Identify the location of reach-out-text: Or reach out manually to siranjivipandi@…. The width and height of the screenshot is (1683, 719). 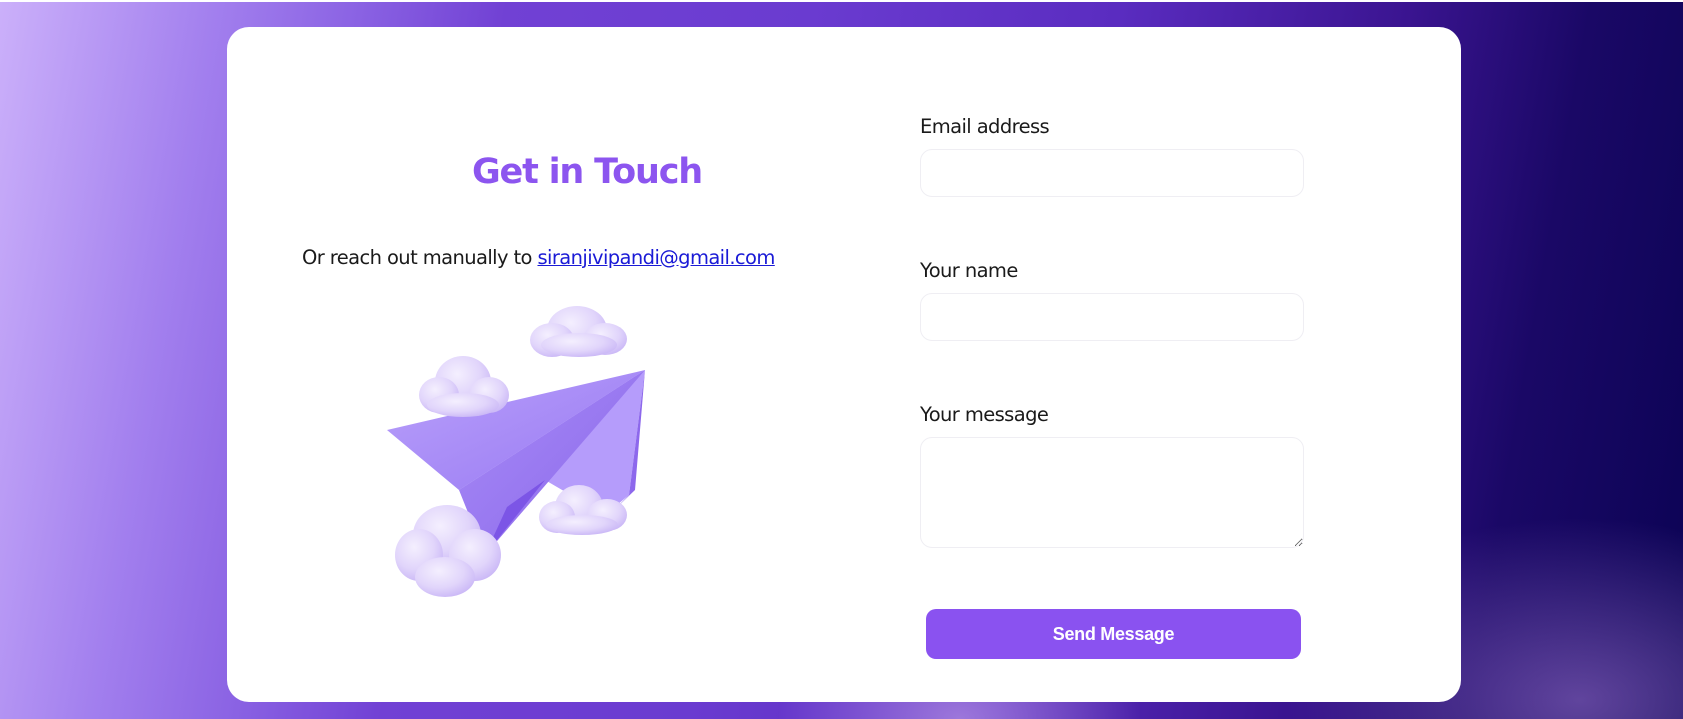
(538, 257).